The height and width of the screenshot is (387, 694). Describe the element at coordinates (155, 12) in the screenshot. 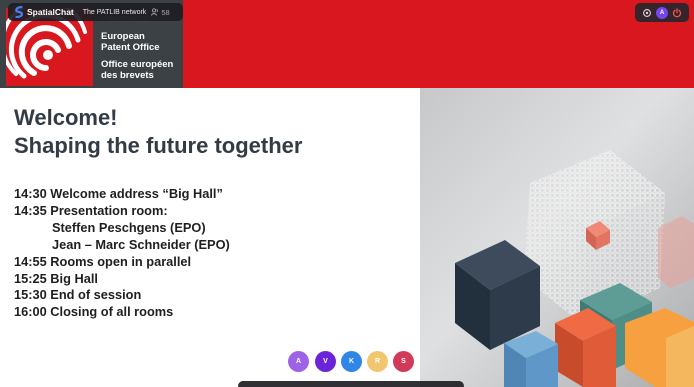

I see `people-icon` at that location.